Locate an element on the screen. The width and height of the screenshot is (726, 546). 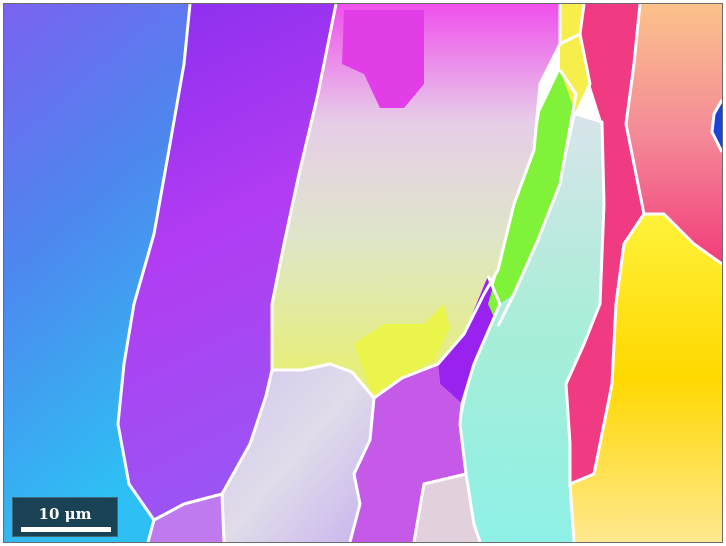
scale-bar-box: 10 μm is located at coordinates (65, 517).